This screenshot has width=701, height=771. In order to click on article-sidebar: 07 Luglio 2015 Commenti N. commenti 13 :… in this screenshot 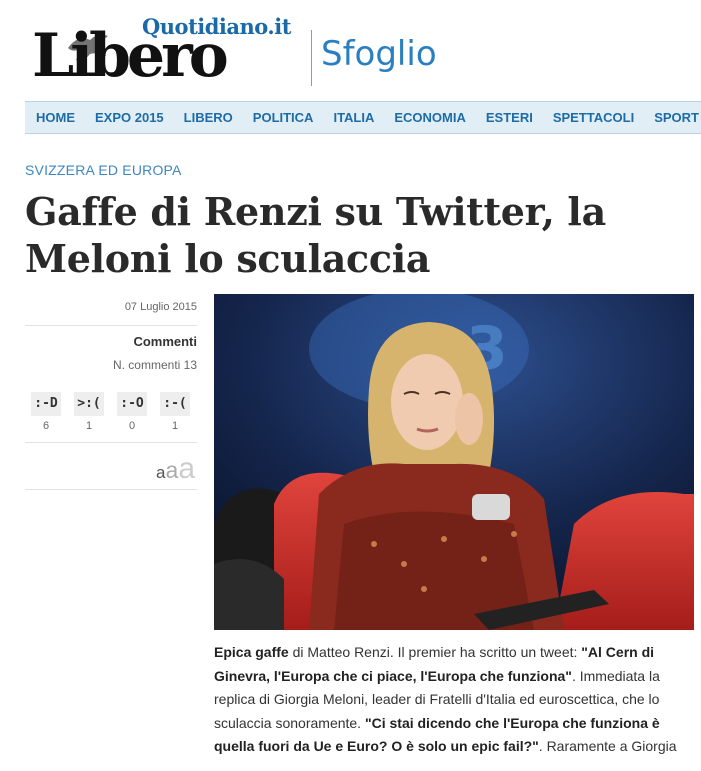, I will do `click(111, 394)`.